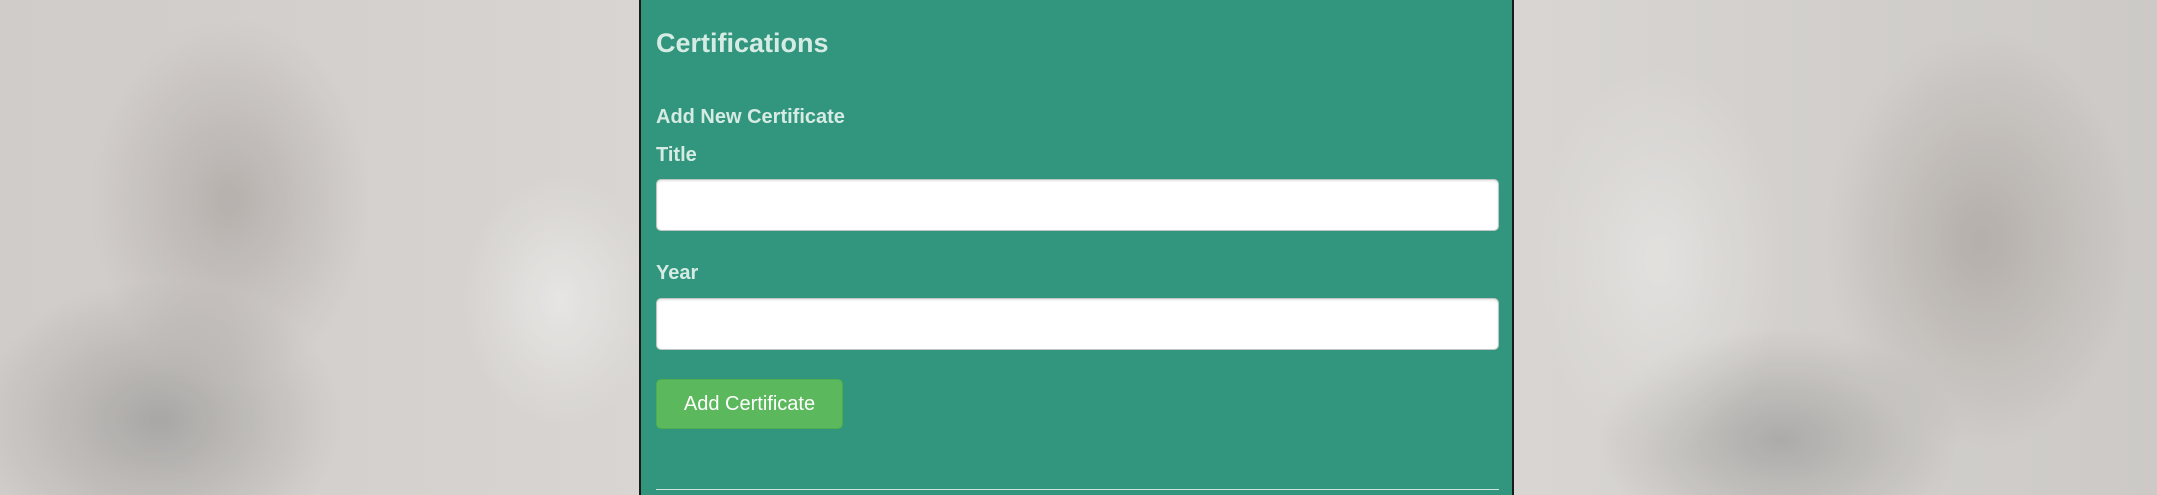 This screenshot has width=2157, height=495. I want to click on title-input, so click(1077, 205).